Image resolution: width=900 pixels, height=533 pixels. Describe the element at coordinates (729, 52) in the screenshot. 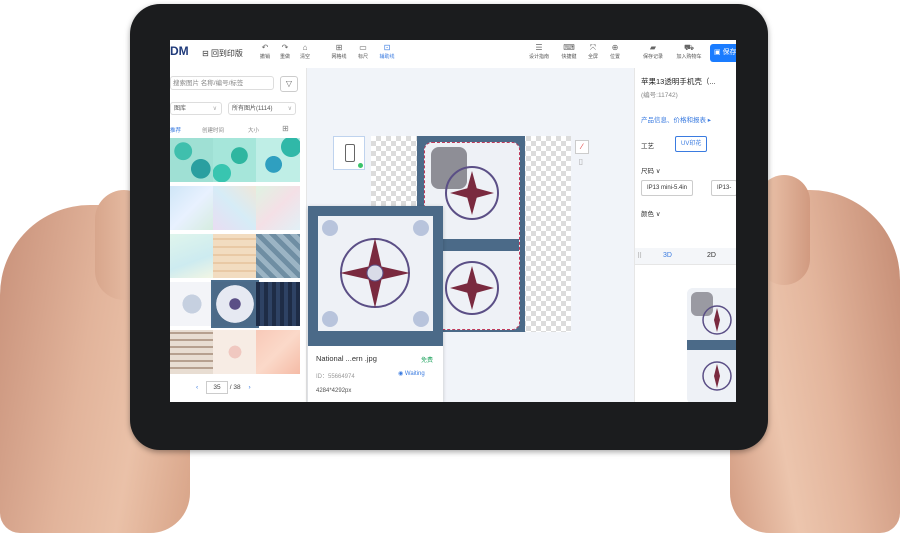

I see `save-label: 保存` at that location.